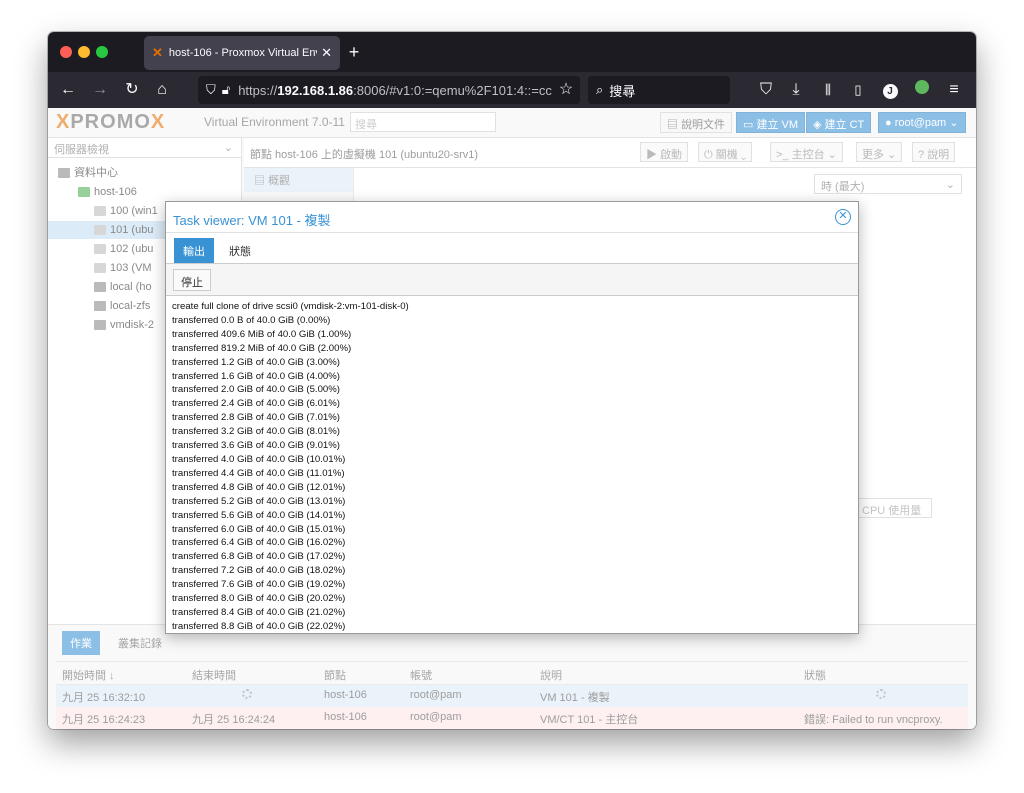 Image resolution: width=1024 pixels, height=793 pixels. Describe the element at coordinates (252, 220) in the screenshot. I see `dialog-title: Task viewer: VM 101 - 複製` at that location.